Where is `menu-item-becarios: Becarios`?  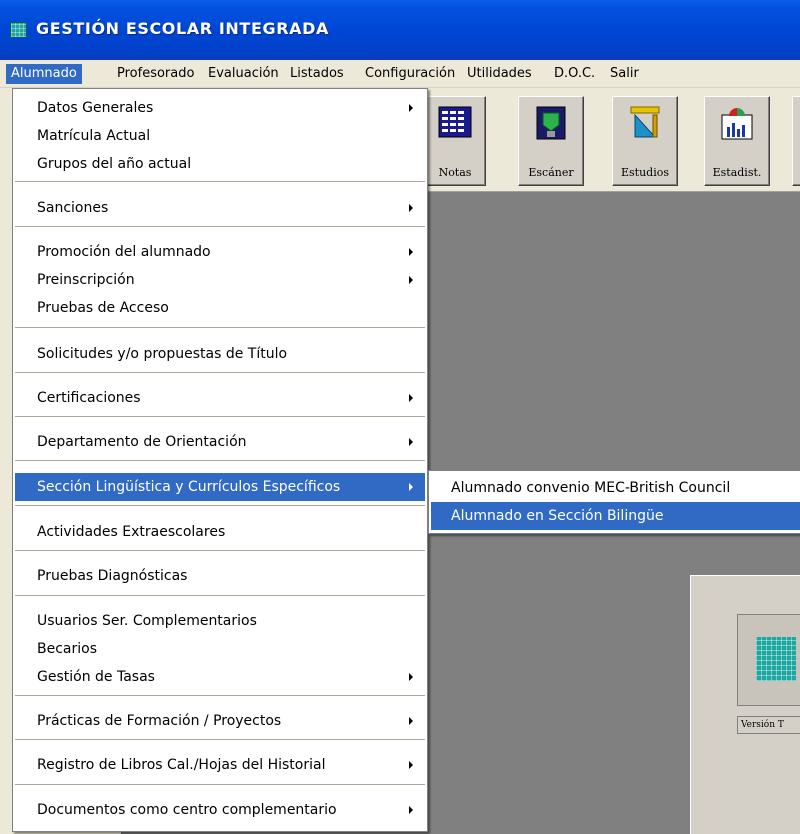 menu-item-becarios: Becarios is located at coordinates (220, 649).